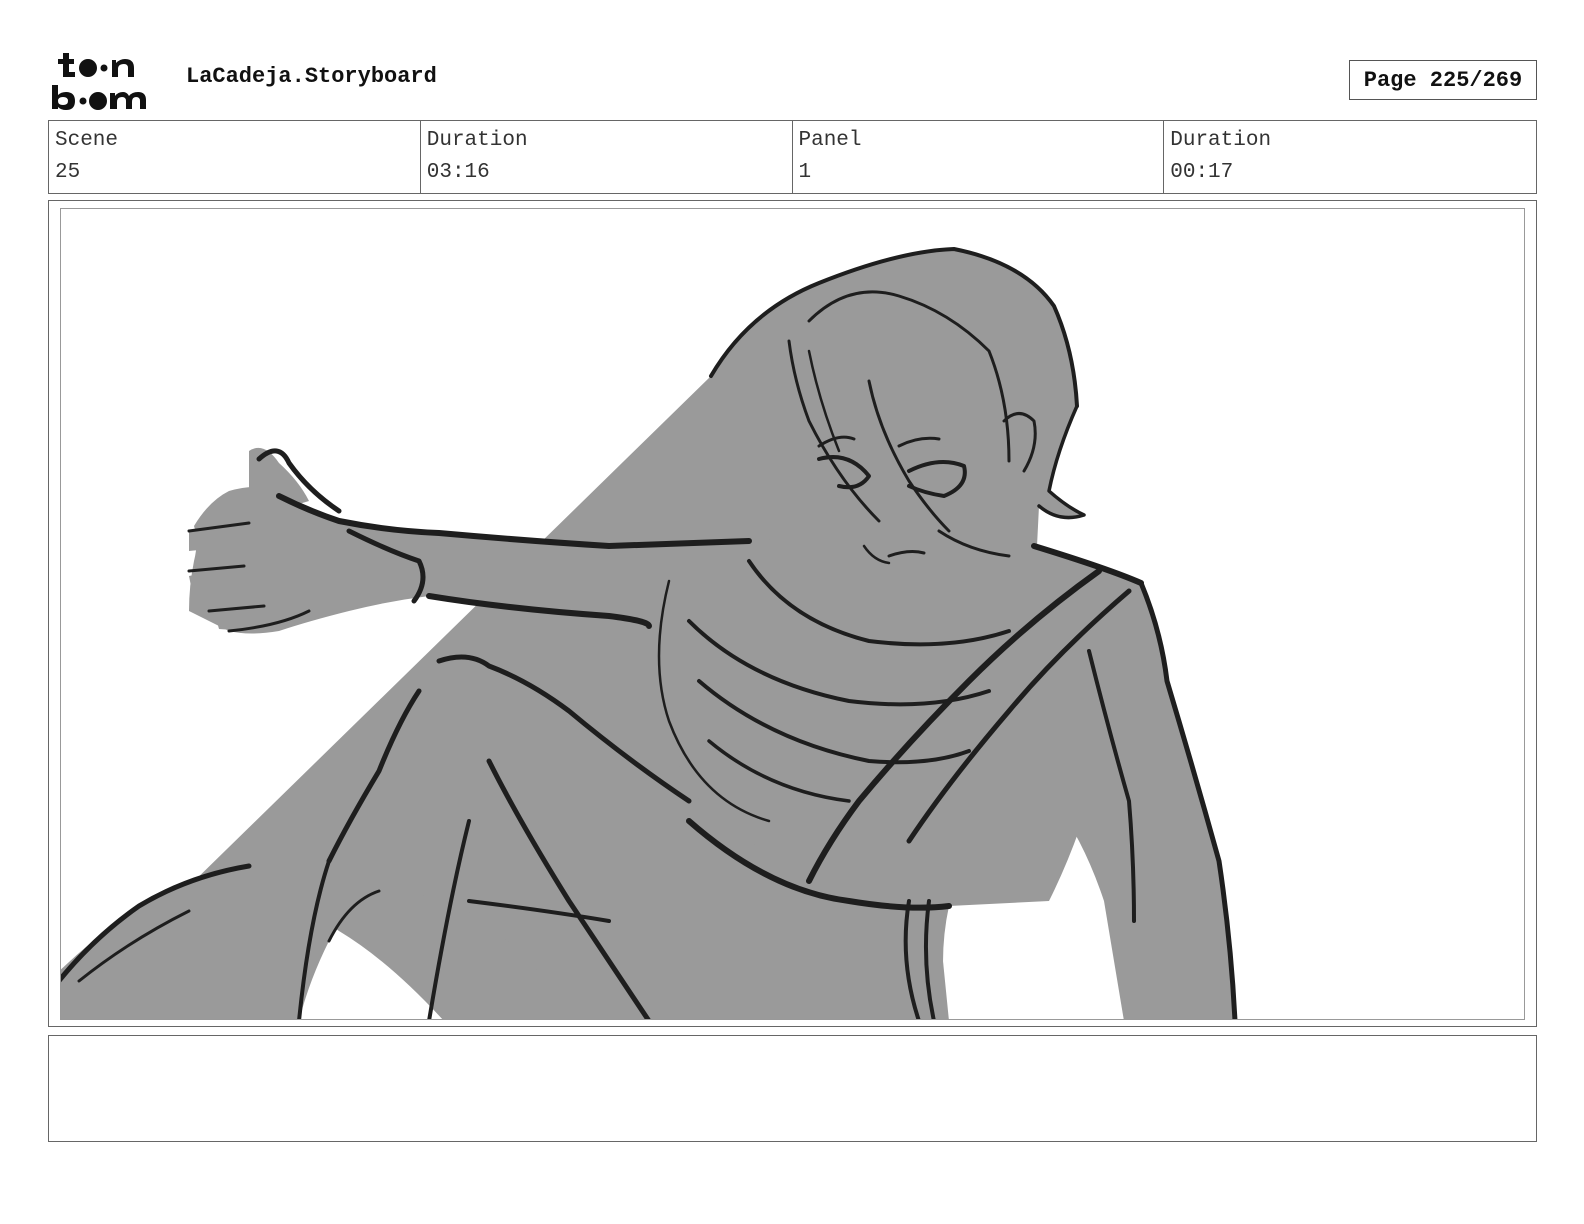  I want to click on scene-duration-value: 03:16, so click(458, 172).